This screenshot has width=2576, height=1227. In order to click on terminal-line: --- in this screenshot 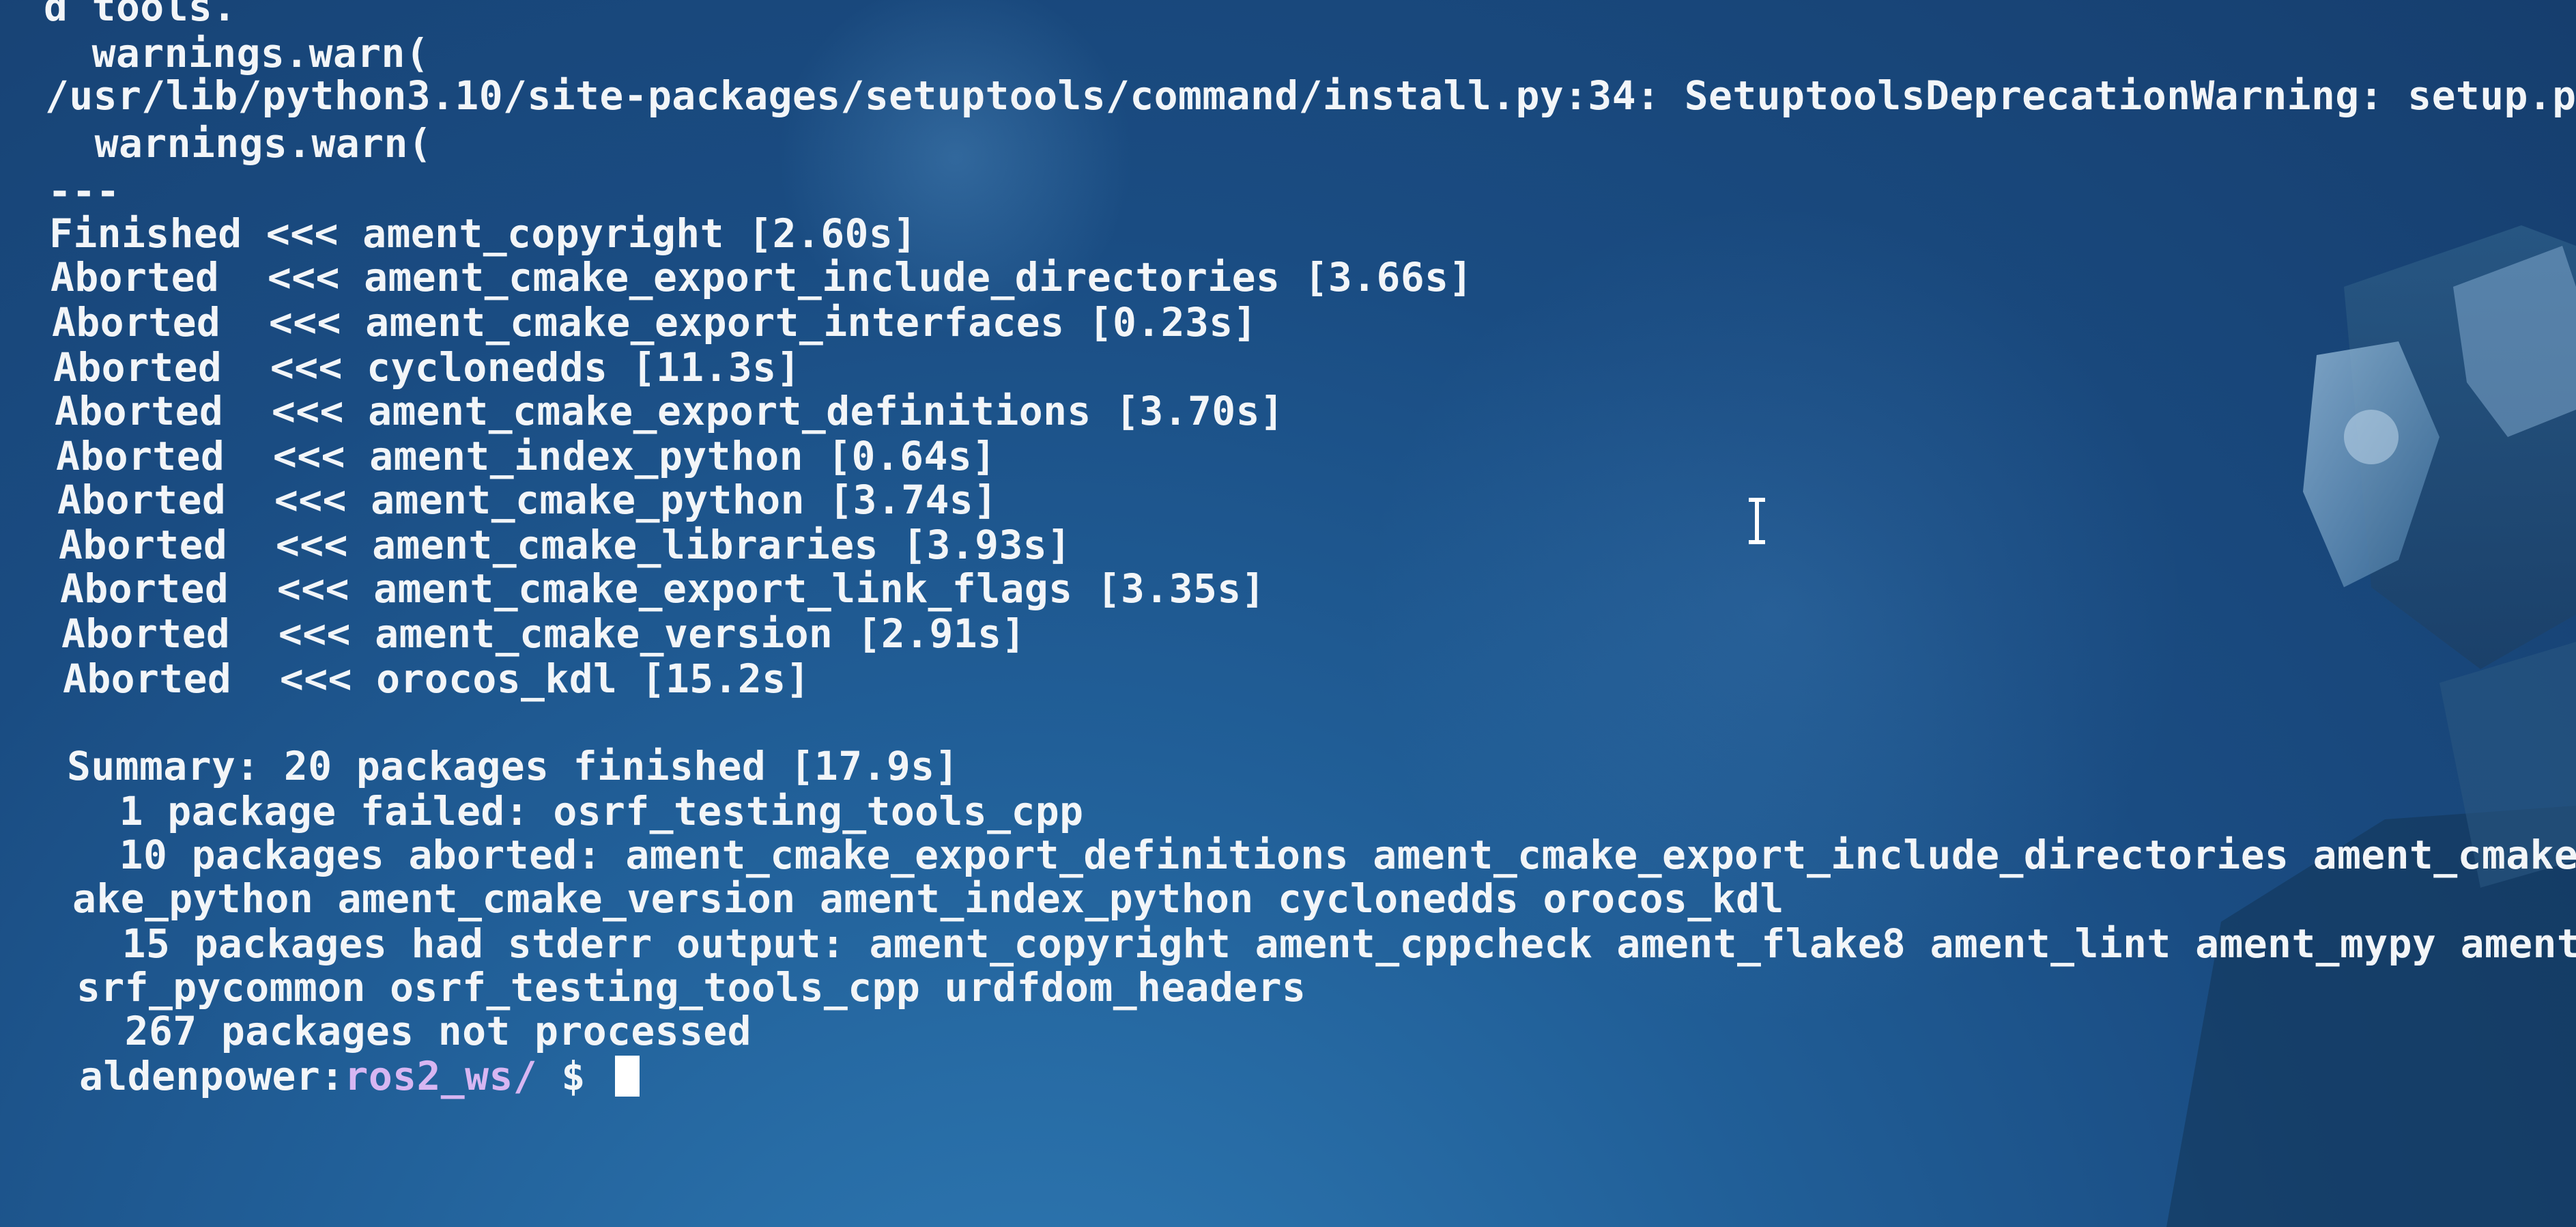, I will do `click(84, 191)`.